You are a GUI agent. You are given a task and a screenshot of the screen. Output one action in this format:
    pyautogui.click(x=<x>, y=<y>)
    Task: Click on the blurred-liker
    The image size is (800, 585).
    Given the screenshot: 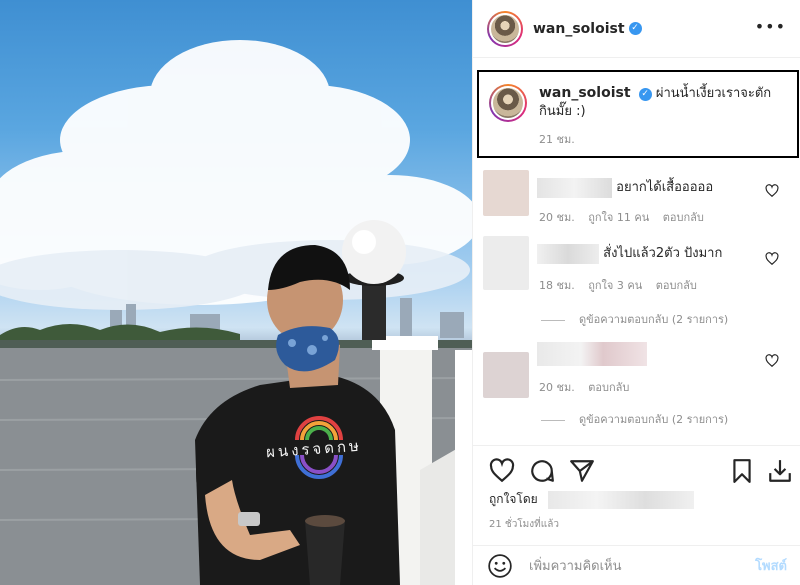 What is the action you would take?
    pyautogui.click(x=620, y=499)
    